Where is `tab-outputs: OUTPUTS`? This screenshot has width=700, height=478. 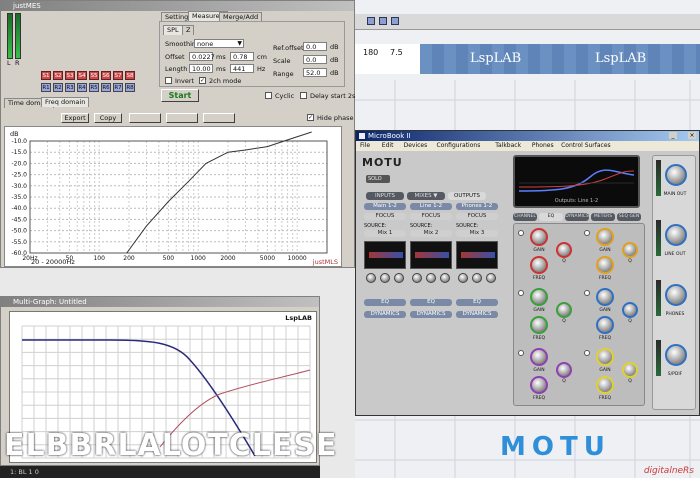 tab-outputs: OUTPUTS is located at coordinates (467, 196).